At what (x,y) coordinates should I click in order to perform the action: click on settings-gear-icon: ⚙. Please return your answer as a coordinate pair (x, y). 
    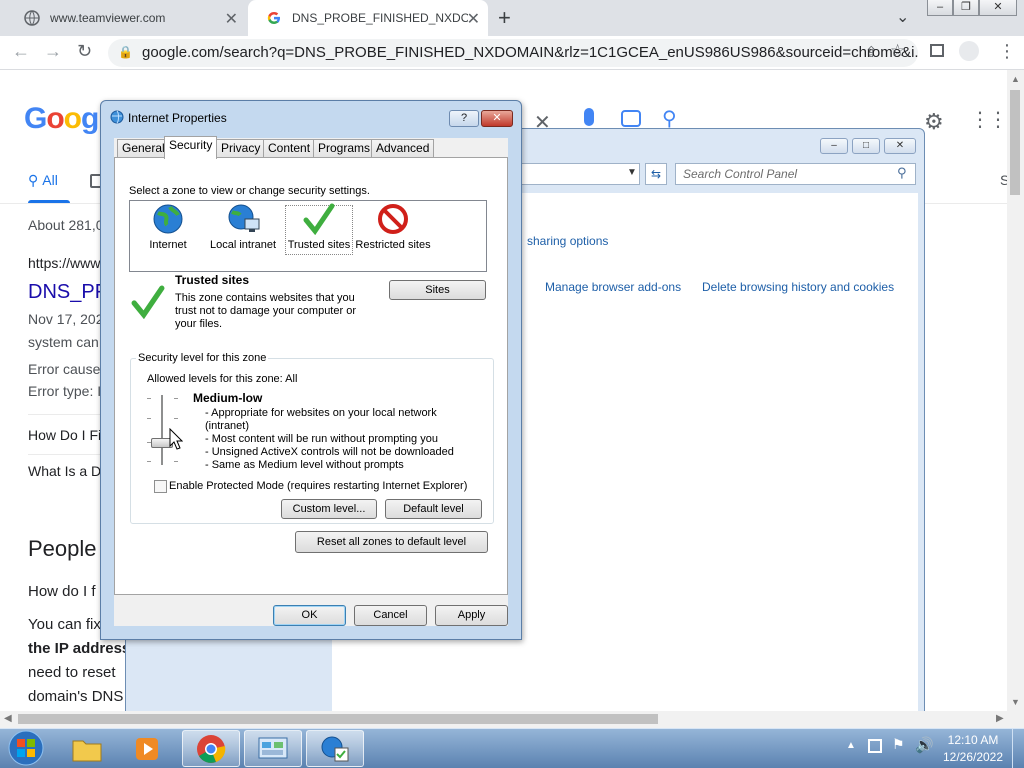
    Looking at the image, I should click on (934, 122).